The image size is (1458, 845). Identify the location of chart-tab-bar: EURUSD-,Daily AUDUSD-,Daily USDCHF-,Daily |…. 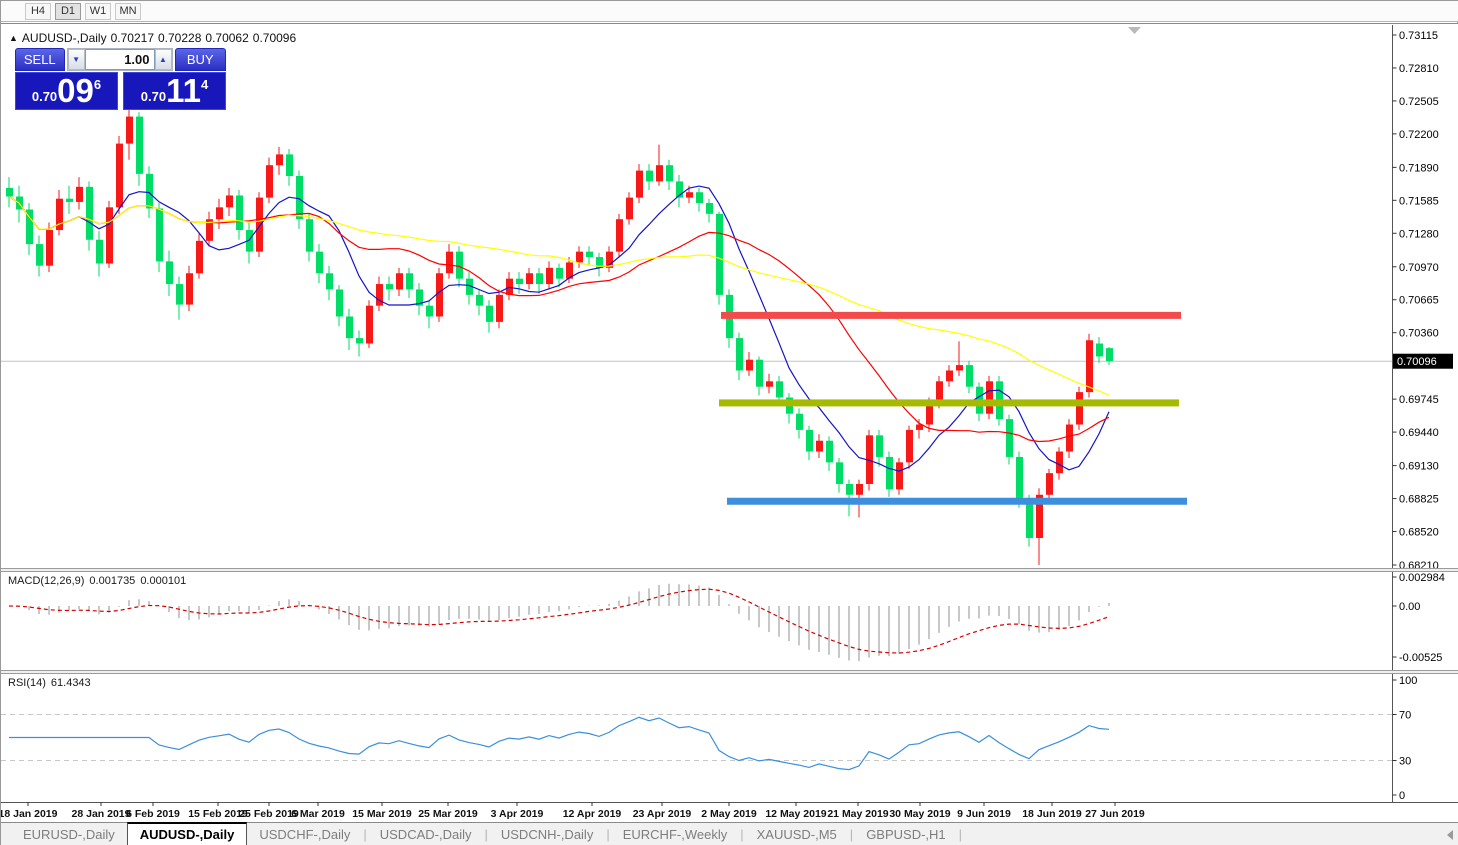
(729, 833).